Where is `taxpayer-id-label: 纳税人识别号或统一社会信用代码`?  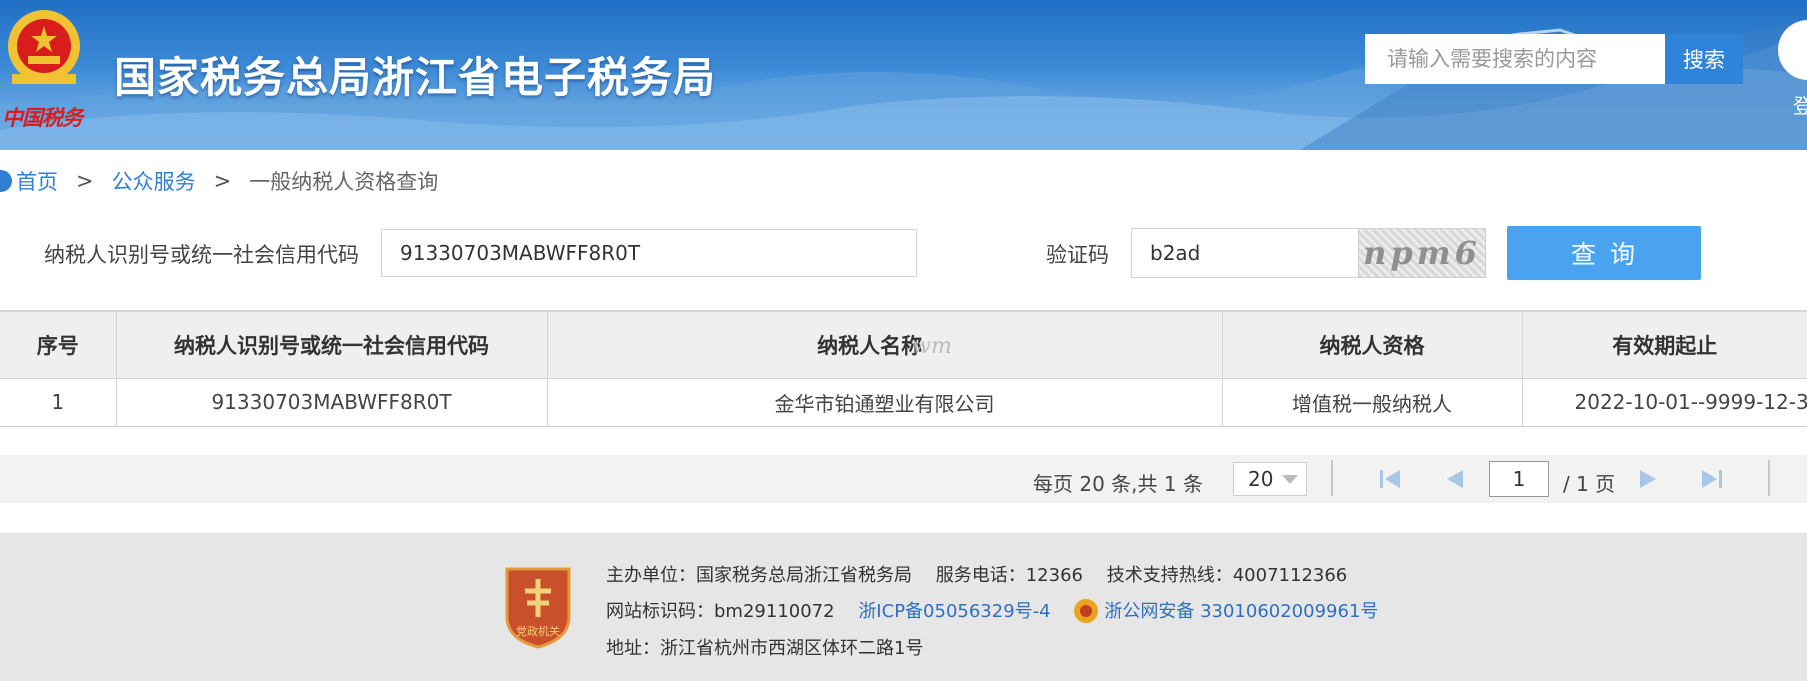
taxpayer-id-label: 纳税人识别号或统一社会信用代码 is located at coordinates (201, 255).